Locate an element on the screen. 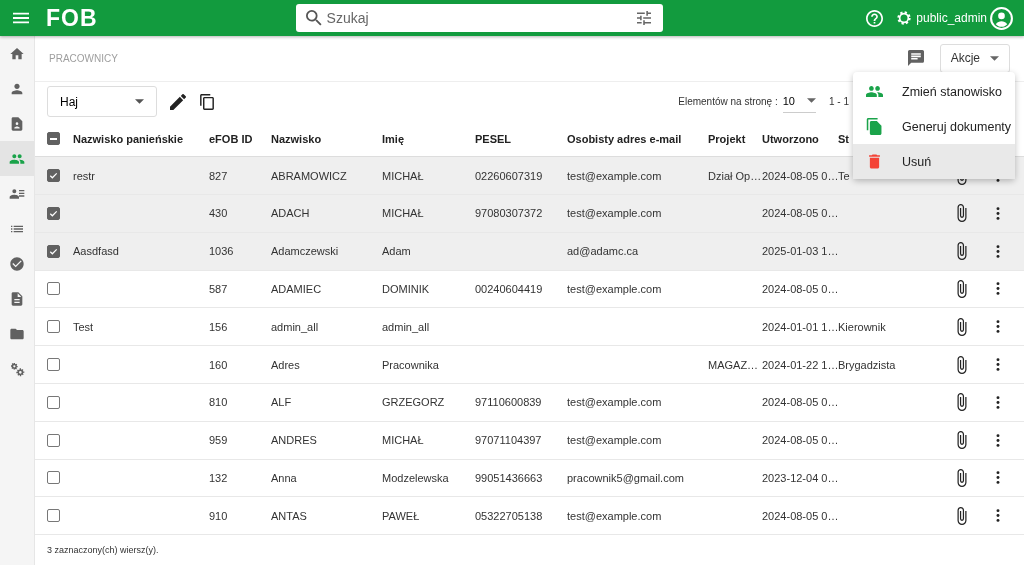  settings-icon is located at coordinates (904, 18).